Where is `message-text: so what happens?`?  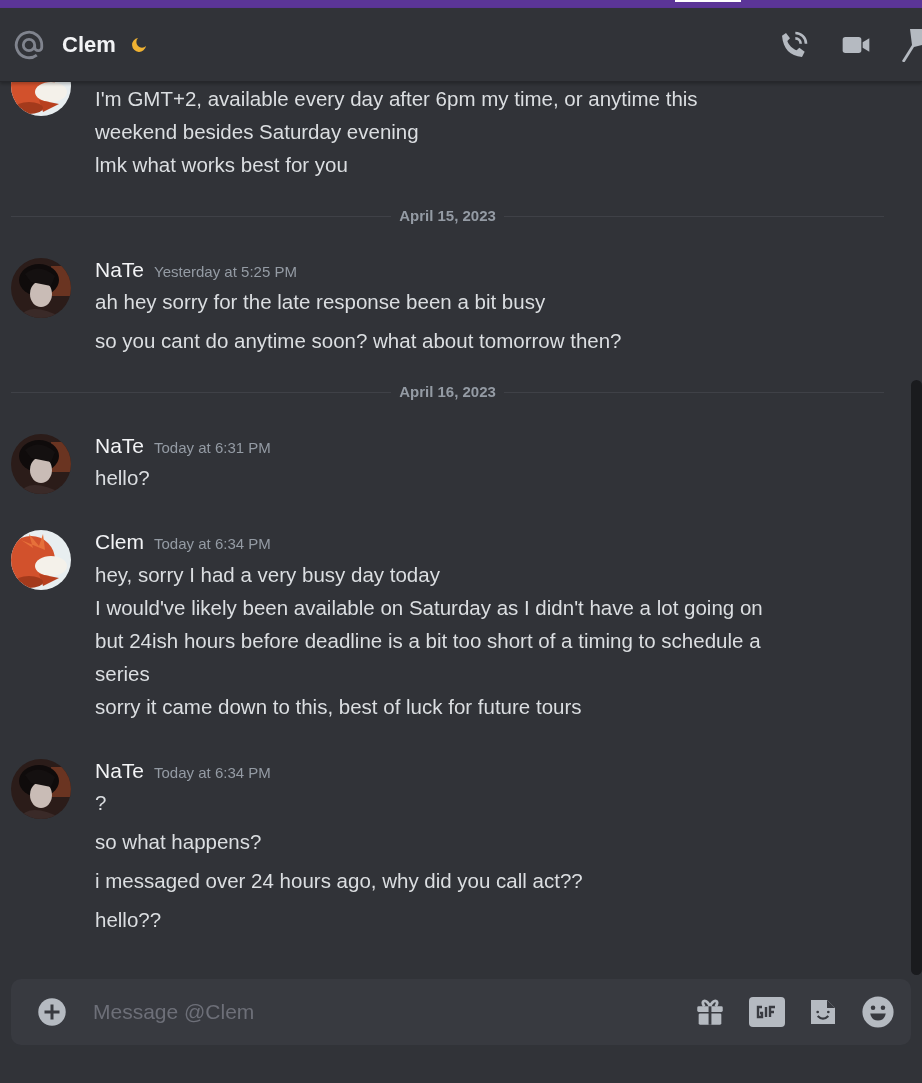
message-text: so what happens? is located at coordinates (179, 842).